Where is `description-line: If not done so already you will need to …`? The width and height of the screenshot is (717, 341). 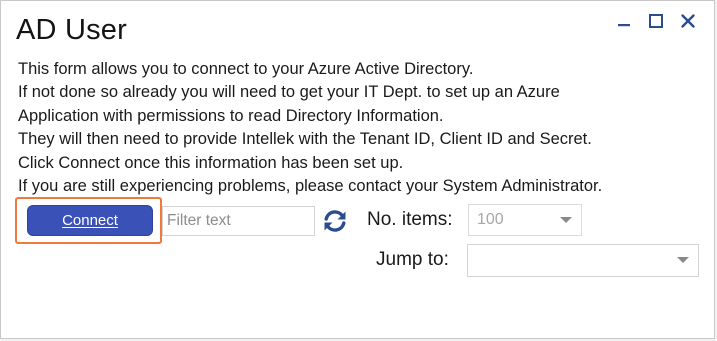
description-line: If not done so already you will need to … is located at coordinates (289, 92).